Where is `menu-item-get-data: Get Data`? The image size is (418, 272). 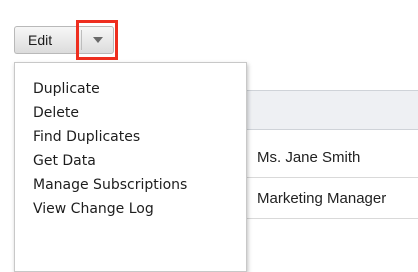 menu-item-get-data: Get Data is located at coordinates (130, 161).